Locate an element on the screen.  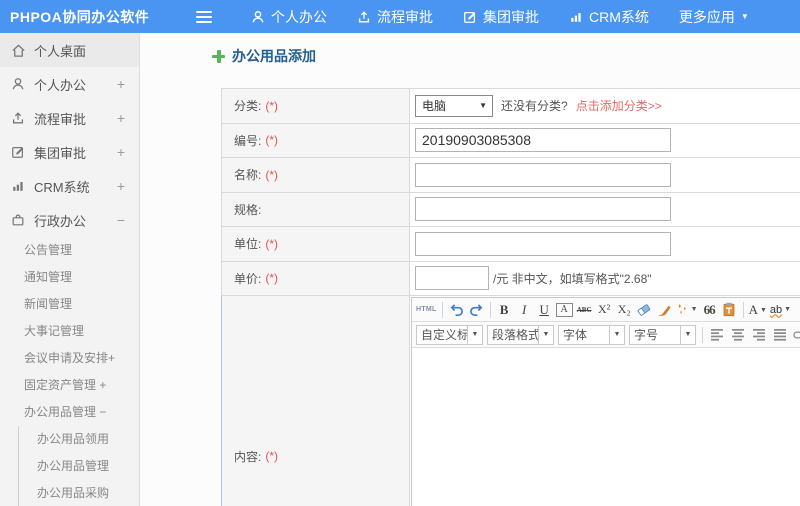
form-row-unit: 单位: (*) is located at coordinates (511, 244).